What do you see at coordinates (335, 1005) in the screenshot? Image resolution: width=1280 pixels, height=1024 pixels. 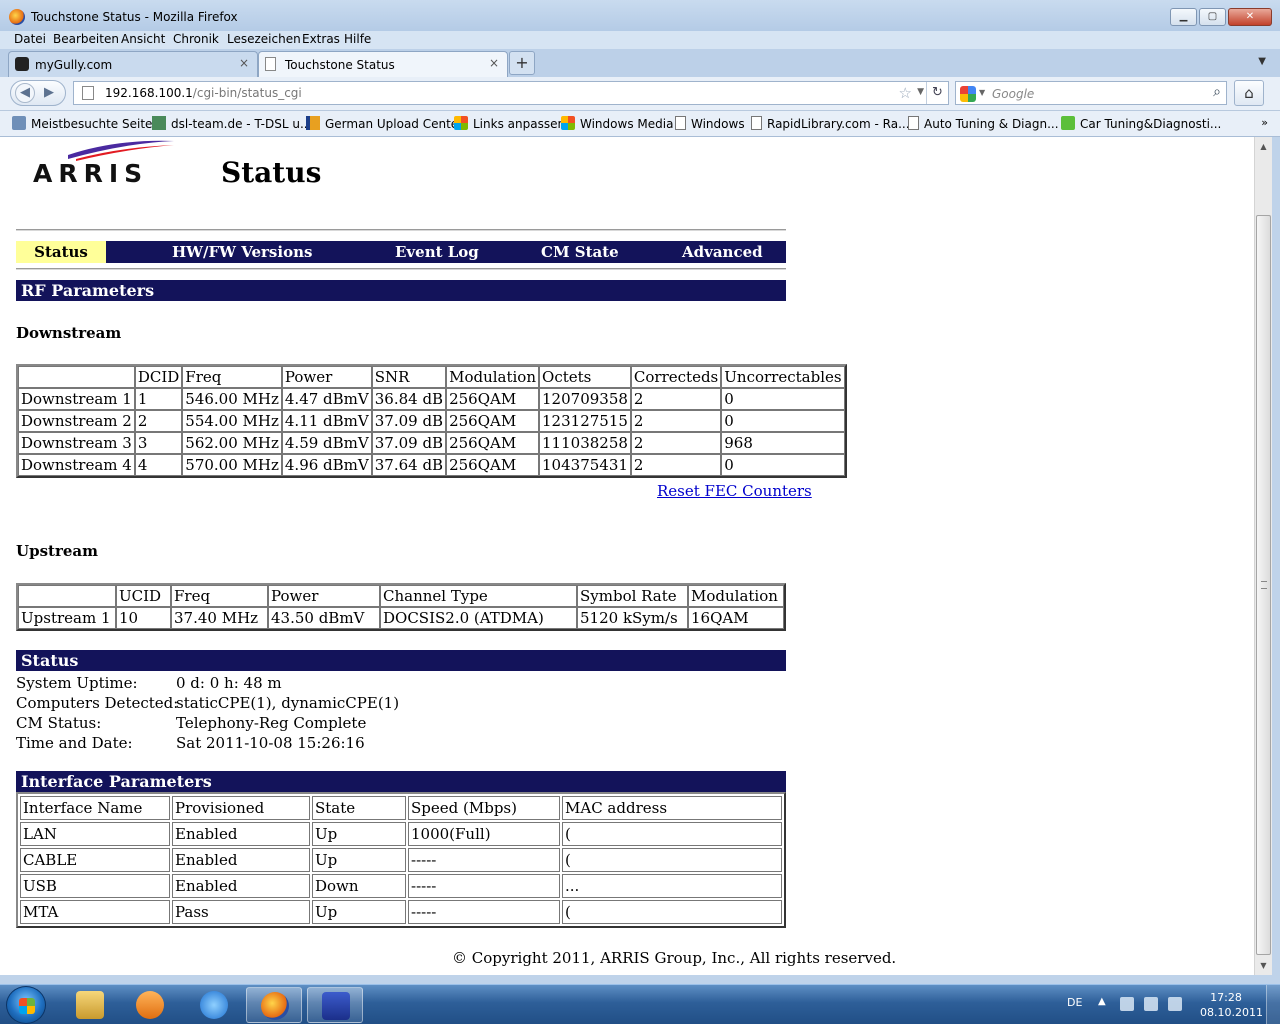 I see `taskbar-save-app` at bounding box center [335, 1005].